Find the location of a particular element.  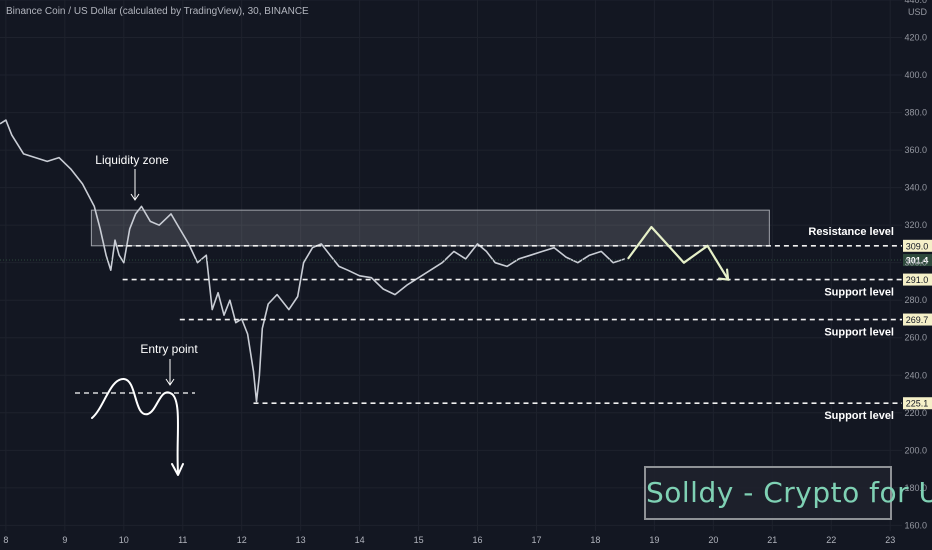

price-tag: 291.0 is located at coordinates (917, 279).